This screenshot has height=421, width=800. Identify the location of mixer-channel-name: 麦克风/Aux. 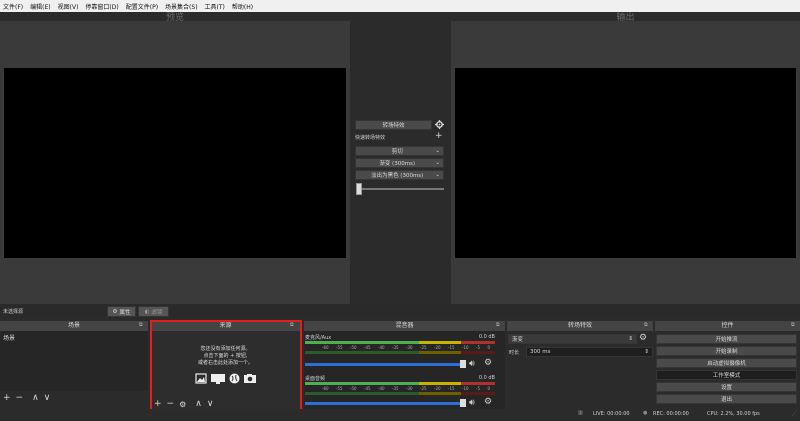
(318, 338).